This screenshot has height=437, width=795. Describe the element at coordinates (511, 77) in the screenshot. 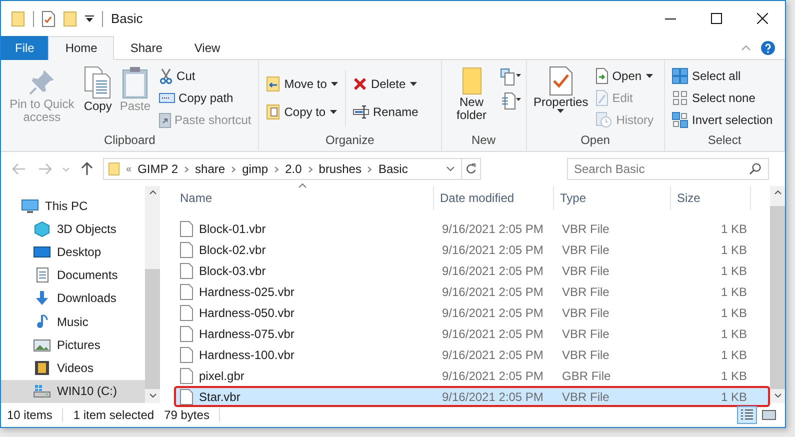

I see `new-item-icon` at that location.